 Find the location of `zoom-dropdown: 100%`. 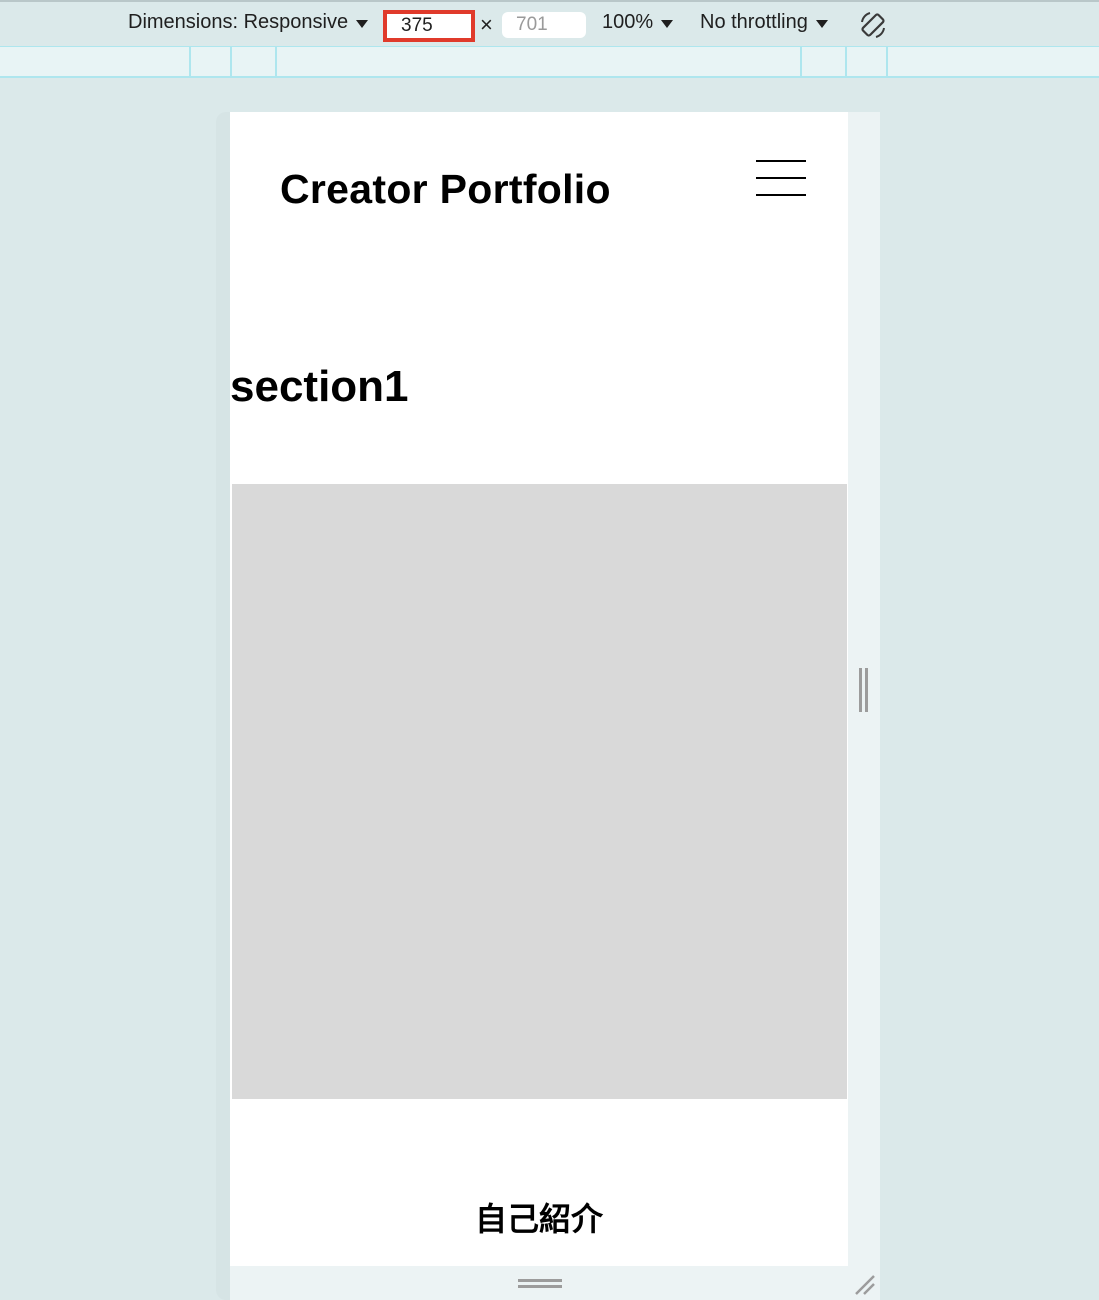

zoom-dropdown: 100% is located at coordinates (638, 22).